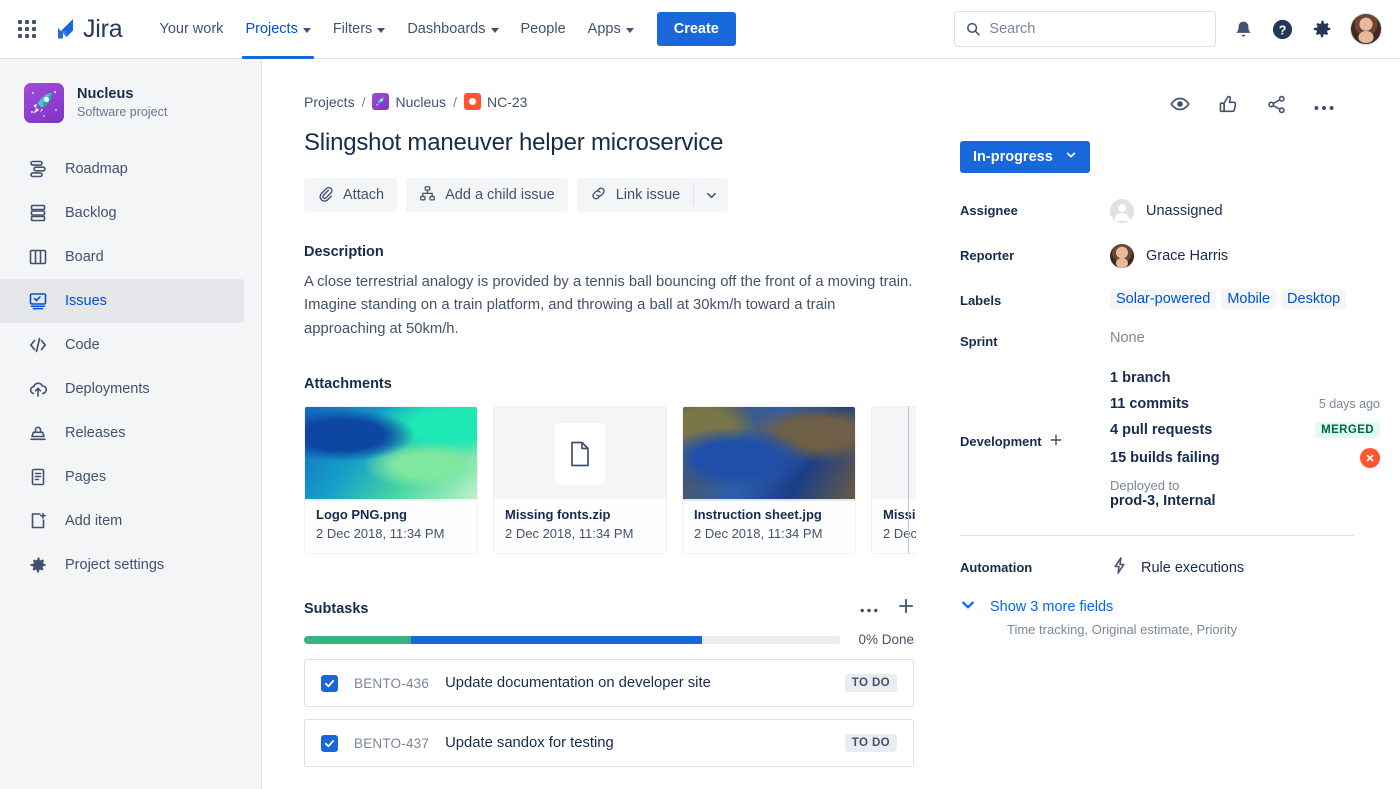 This screenshot has height=789, width=1400. What do you see at coordinates (495, 101) in the screenshot?
I see `breadcrumb-issue-key: NC-23` at bounding box center [495, 101].